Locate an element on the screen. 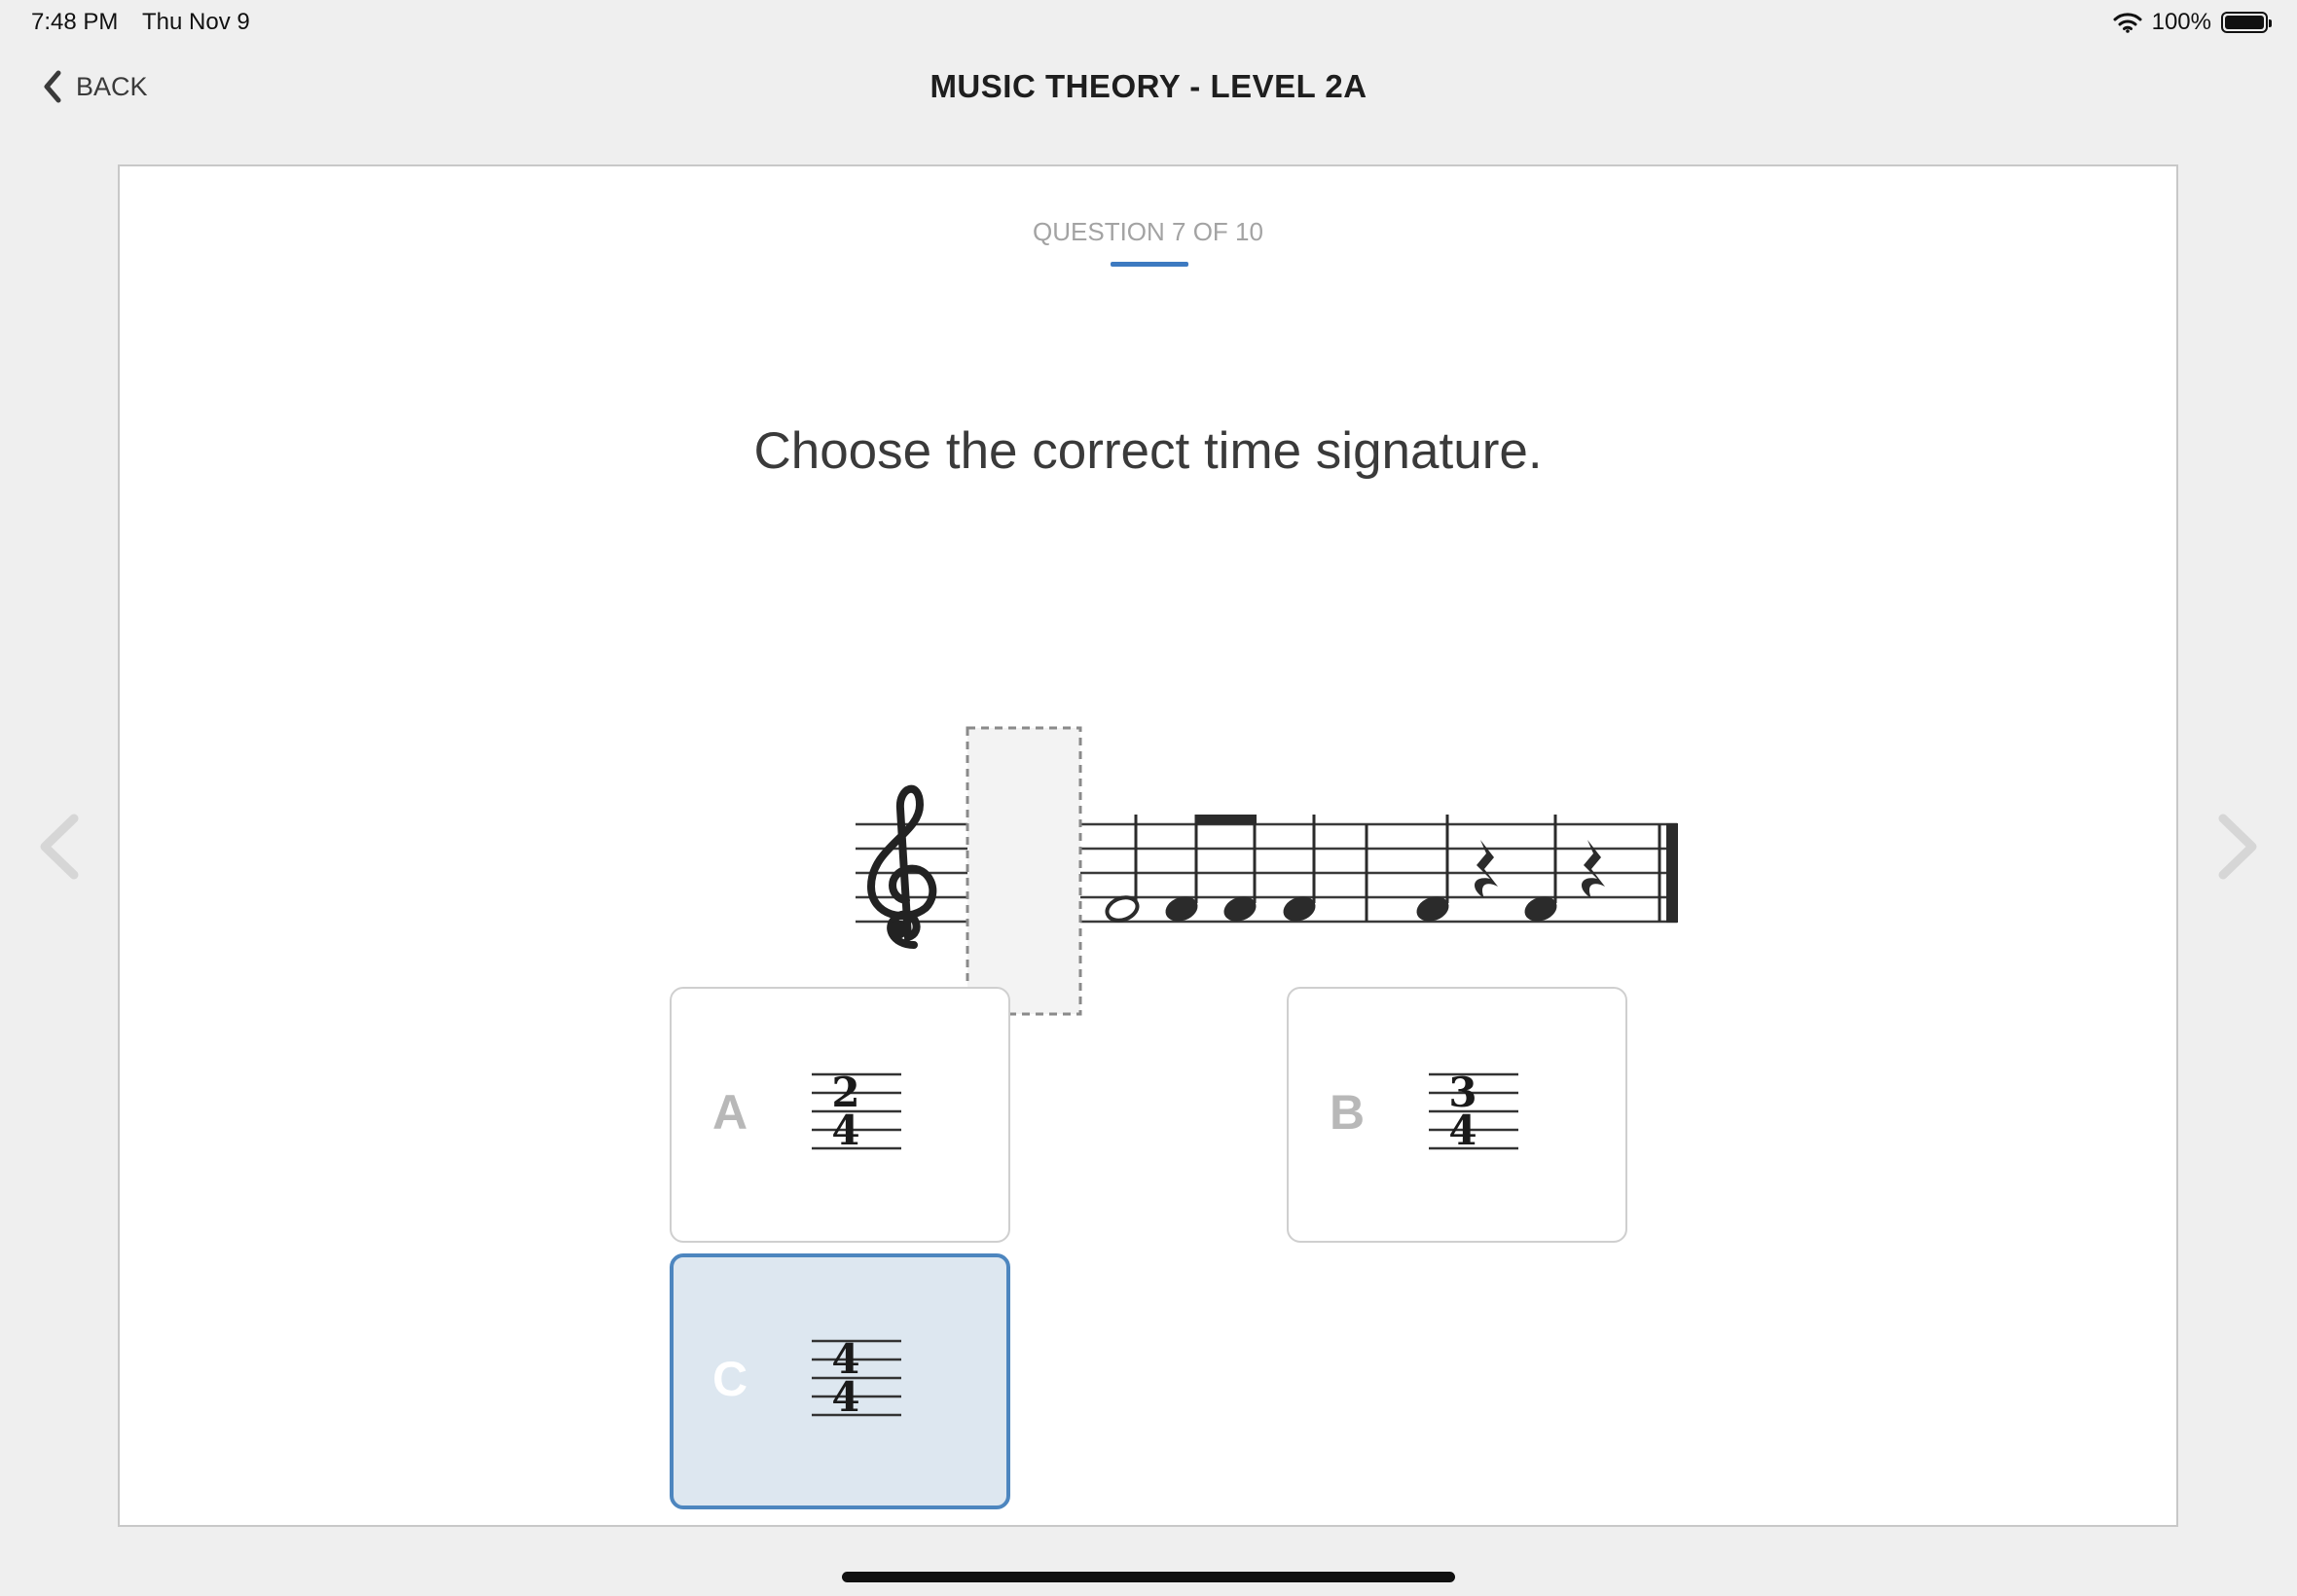 The width and height of the screenshot is (2297, 1596). next-question-button is located at coordinates (2237, 849).